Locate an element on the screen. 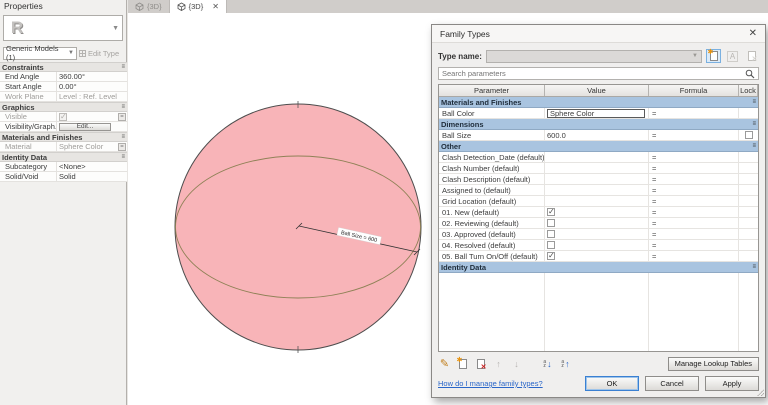 The width and height of the screenshot is (768, 405). view-tab-label: {3D} is located at coordinates (154, 6).